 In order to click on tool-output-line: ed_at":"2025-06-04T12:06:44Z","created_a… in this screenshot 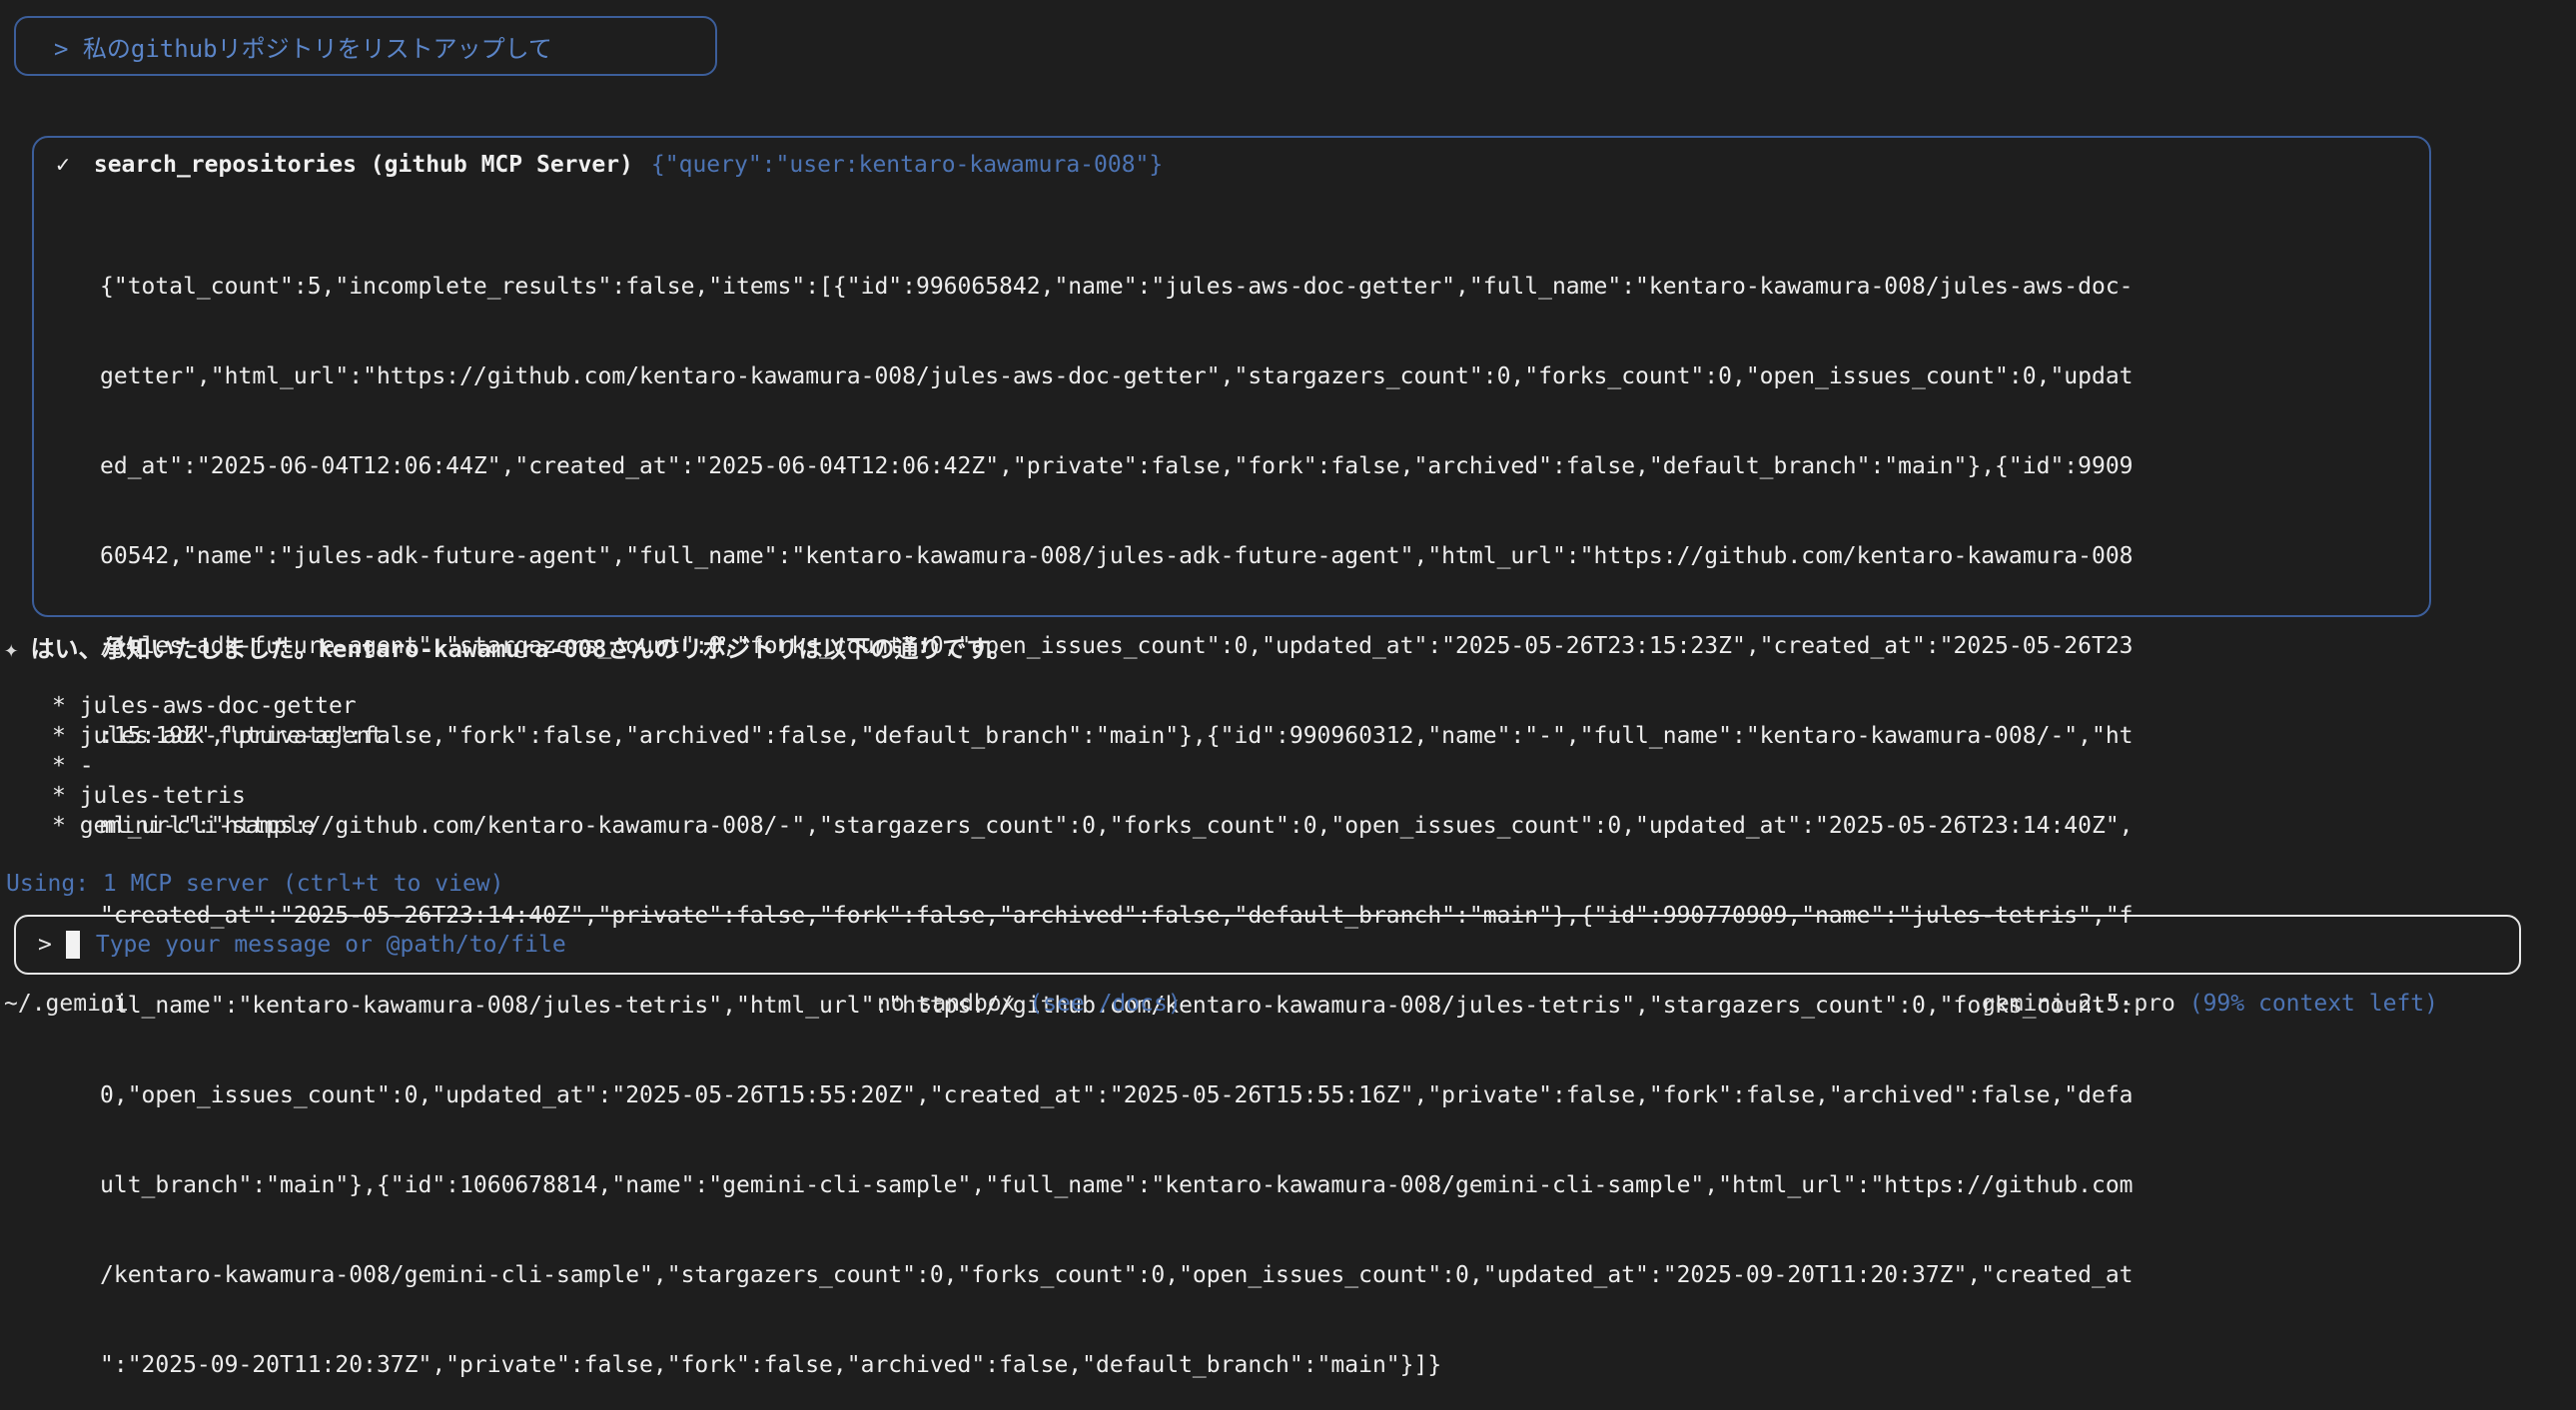, I will do `click(1117, 466)`.